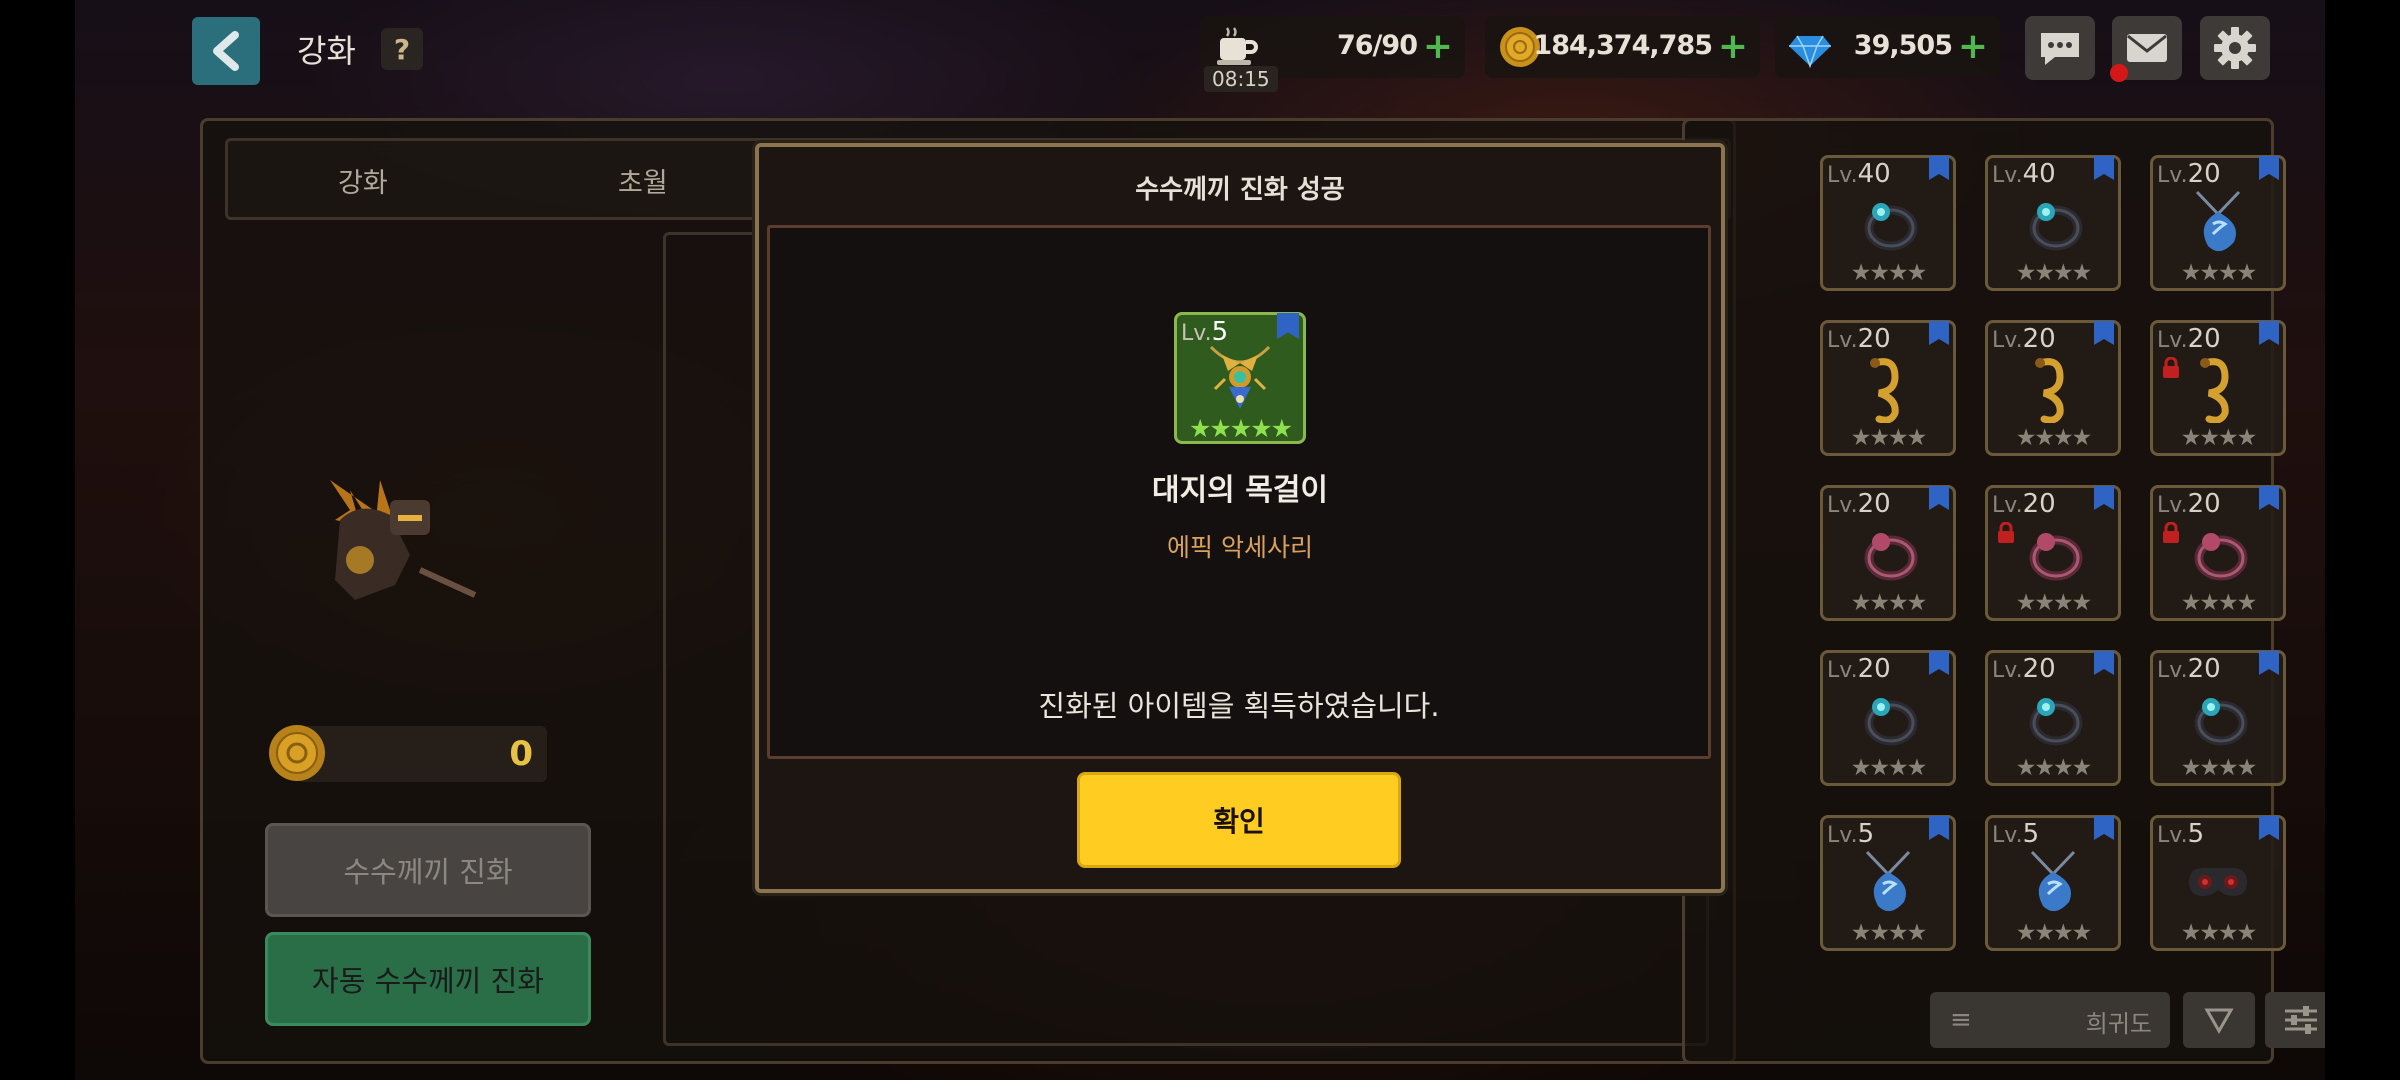 This screenshot has width=2400, height=1080. I want to click on gem-counter: 39,505 +, so click(1887, 47).